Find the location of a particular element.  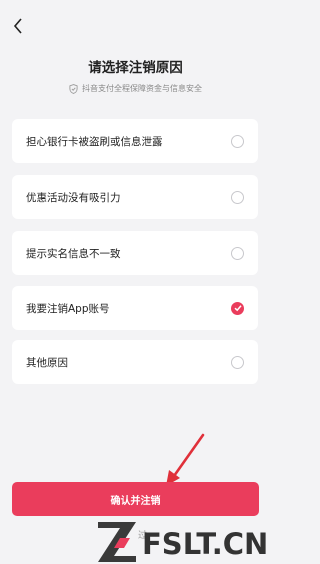

back-button is located at coordinates (18, 26).